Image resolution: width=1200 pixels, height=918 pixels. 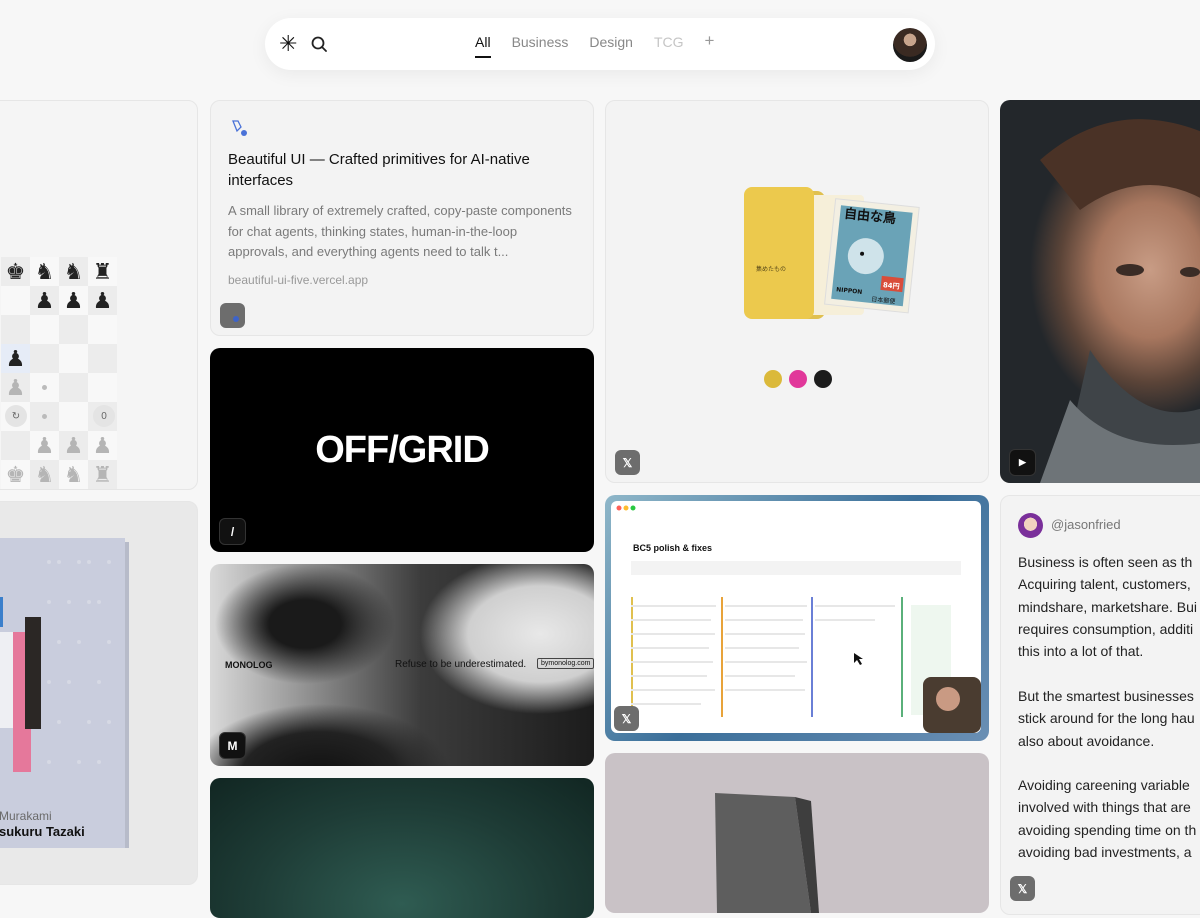 I want to click on kanban-board-image, so click(x=798, y=619).